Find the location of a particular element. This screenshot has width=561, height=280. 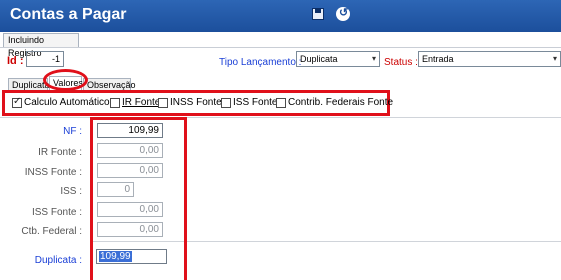

id-label: Id : is located at coordinates (15, 61).